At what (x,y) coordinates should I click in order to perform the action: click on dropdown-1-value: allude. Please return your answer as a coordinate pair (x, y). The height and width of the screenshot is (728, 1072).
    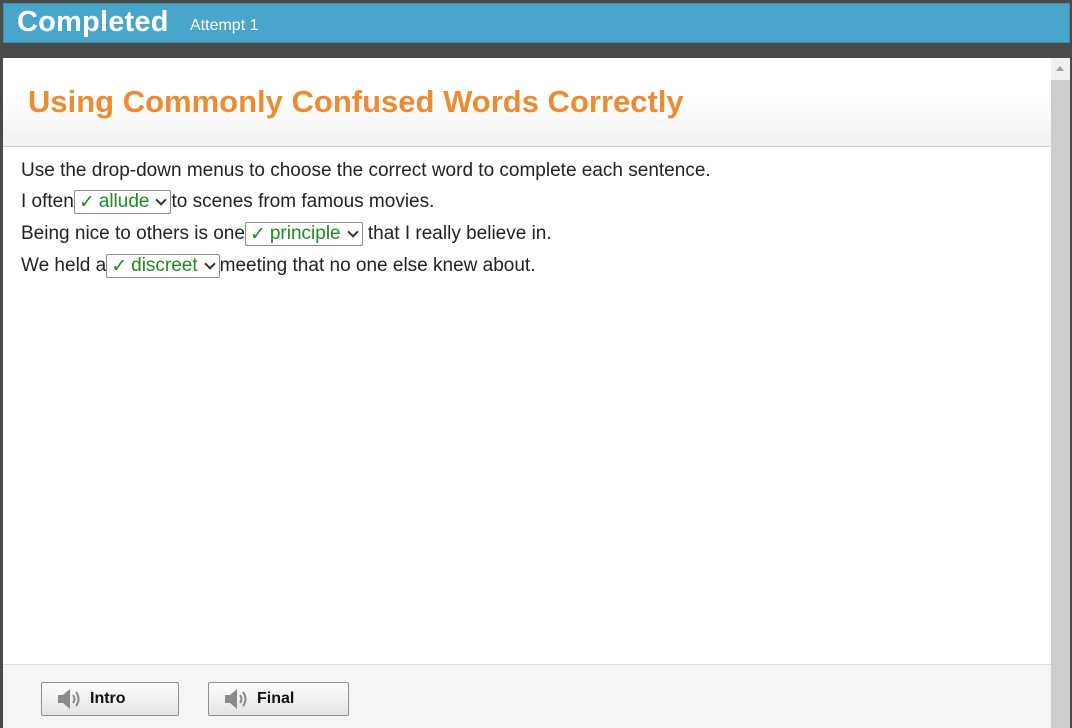
    Looking at the image, I should click on (124, 201).